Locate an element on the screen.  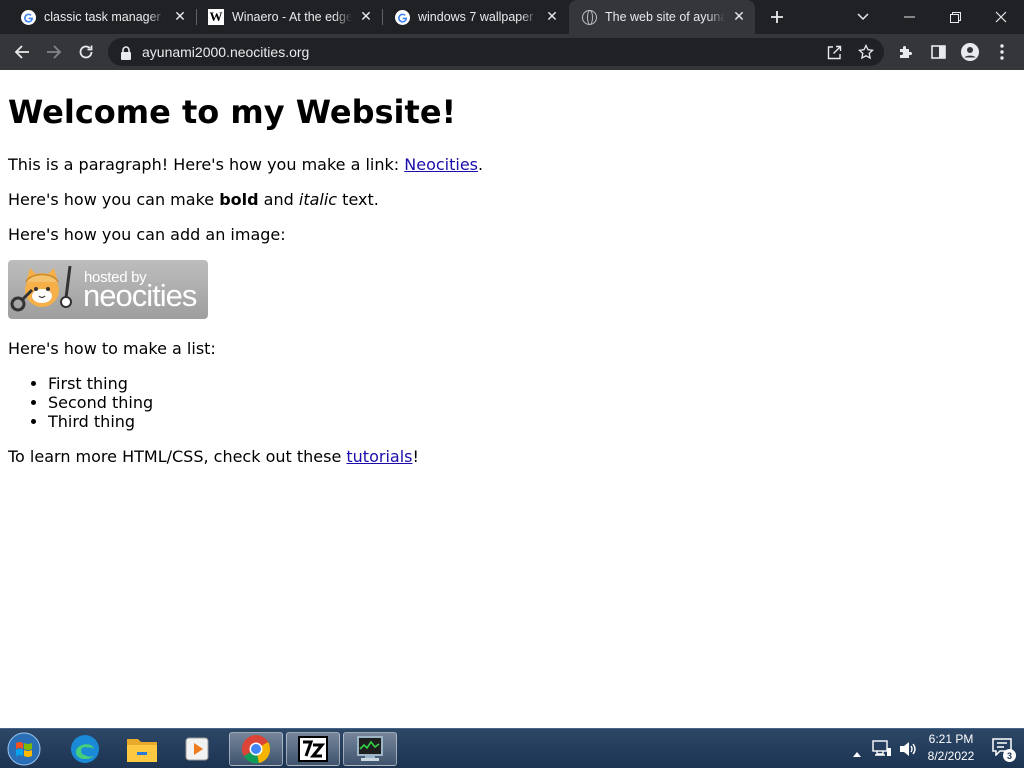
show-hidden-icons-button is located at coordinates (857, 752).